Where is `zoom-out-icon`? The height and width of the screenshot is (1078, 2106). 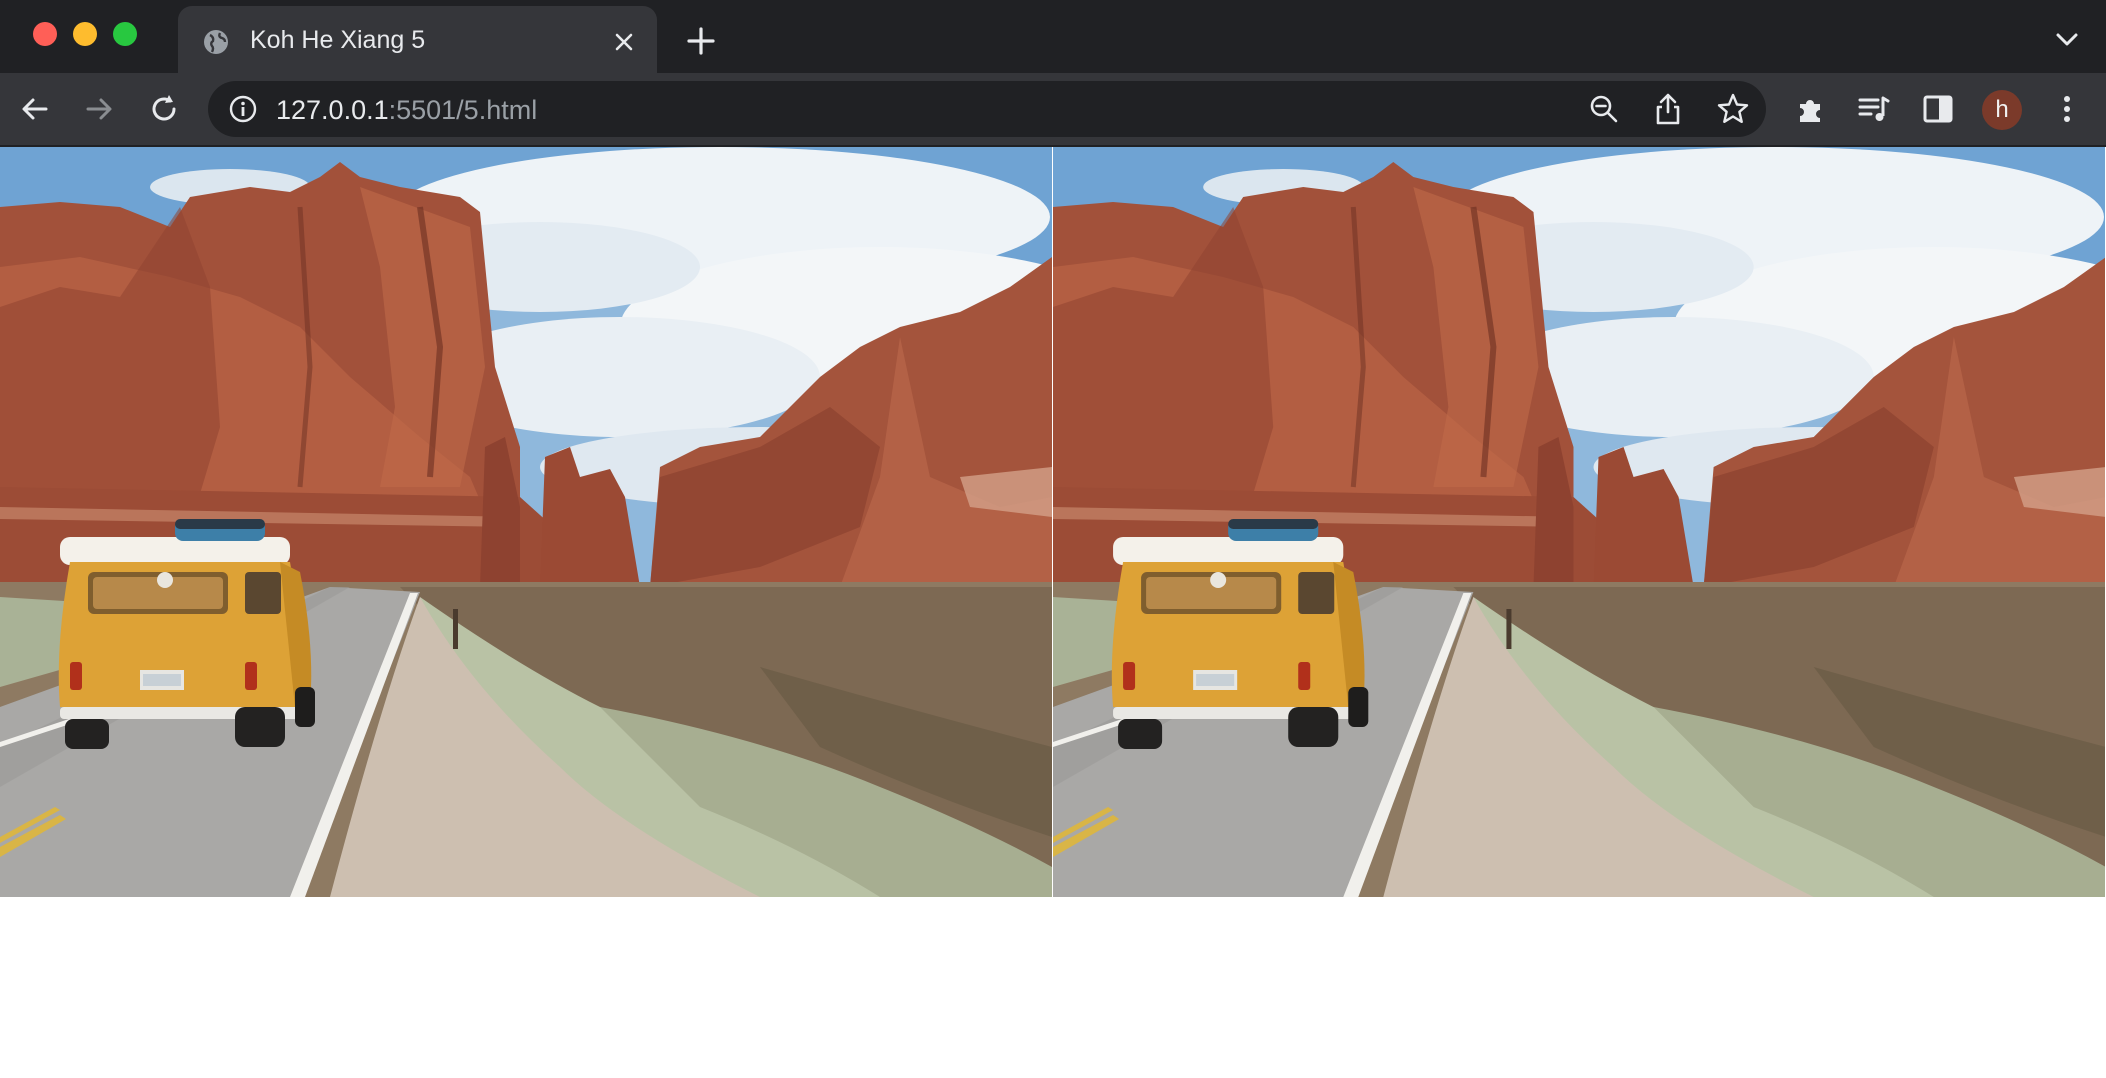 zoom-out-icon is located at coordinates (1604, 109).